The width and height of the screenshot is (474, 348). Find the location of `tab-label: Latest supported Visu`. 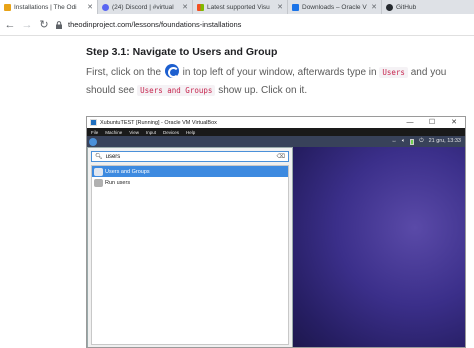

tab-label: Latest supported Visu is located at coordinates (238, 7).